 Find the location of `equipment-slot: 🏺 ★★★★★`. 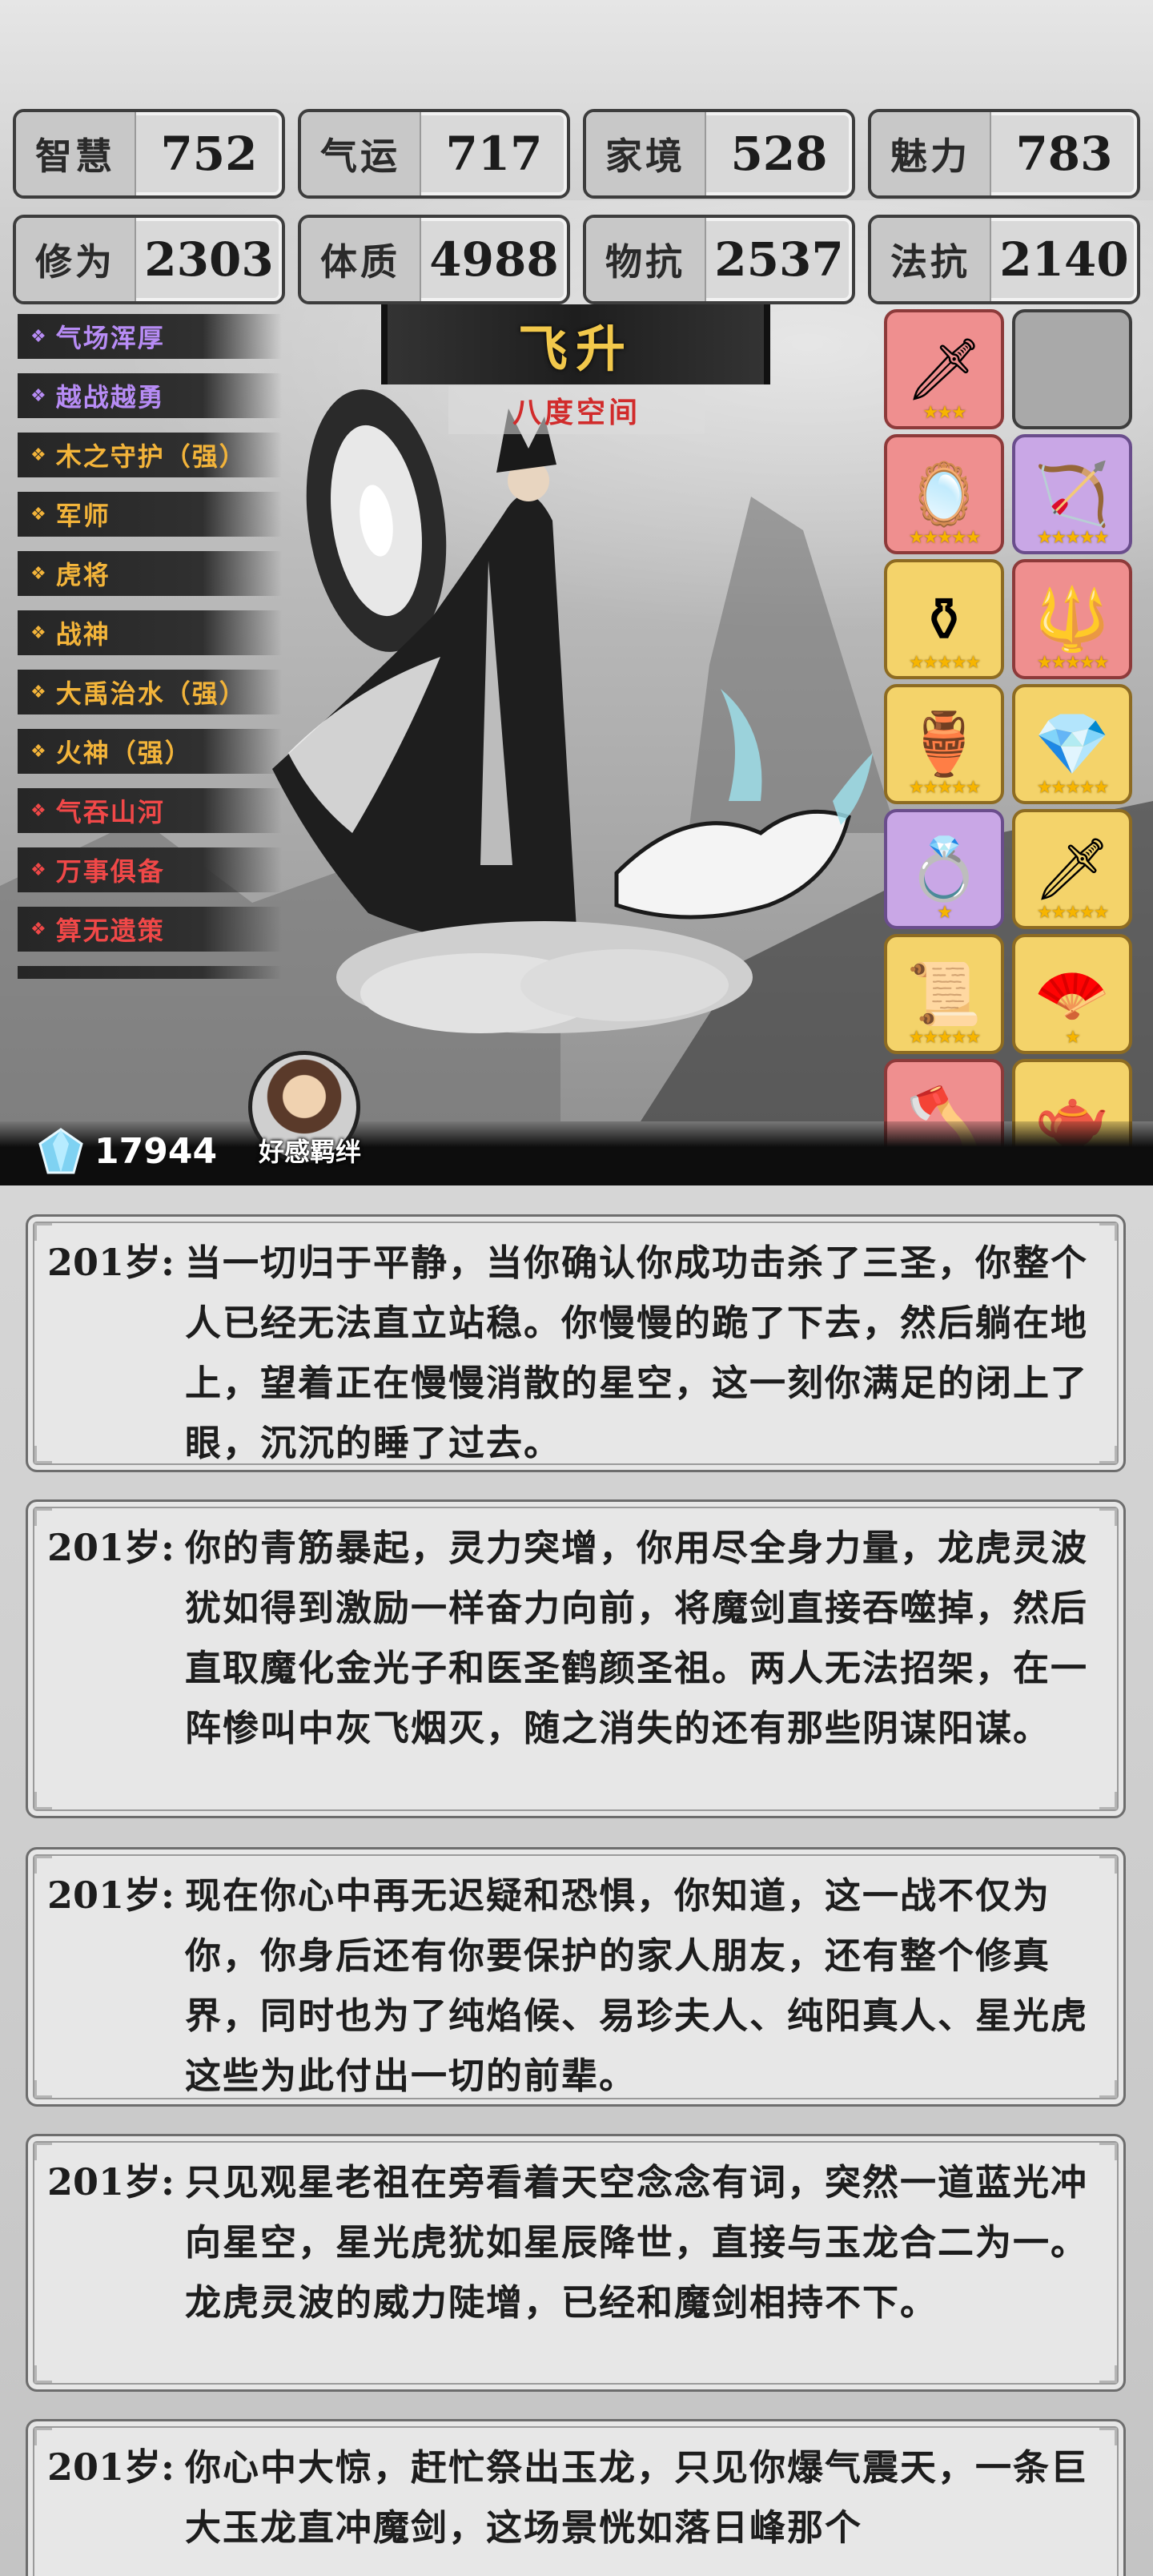

equipment-slot: 🏺 ★★★★★ is located at coordinates (944, 744).